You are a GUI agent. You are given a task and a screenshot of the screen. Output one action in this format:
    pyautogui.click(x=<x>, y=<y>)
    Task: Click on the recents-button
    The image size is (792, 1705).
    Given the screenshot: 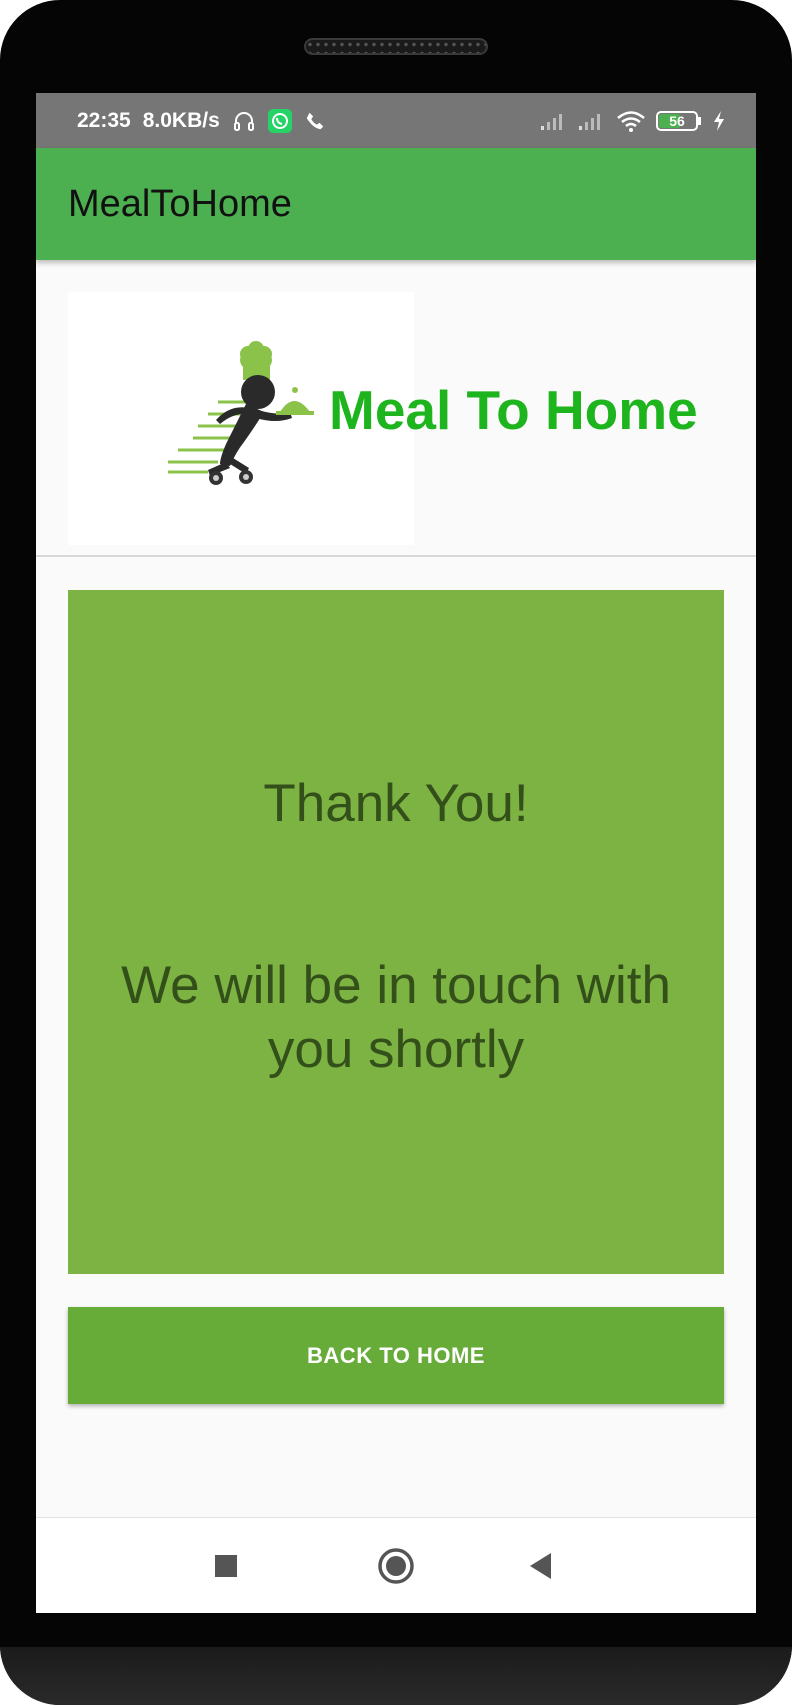 What is the action you would take?
    pyautogui.click(x=226, y=1565)
    